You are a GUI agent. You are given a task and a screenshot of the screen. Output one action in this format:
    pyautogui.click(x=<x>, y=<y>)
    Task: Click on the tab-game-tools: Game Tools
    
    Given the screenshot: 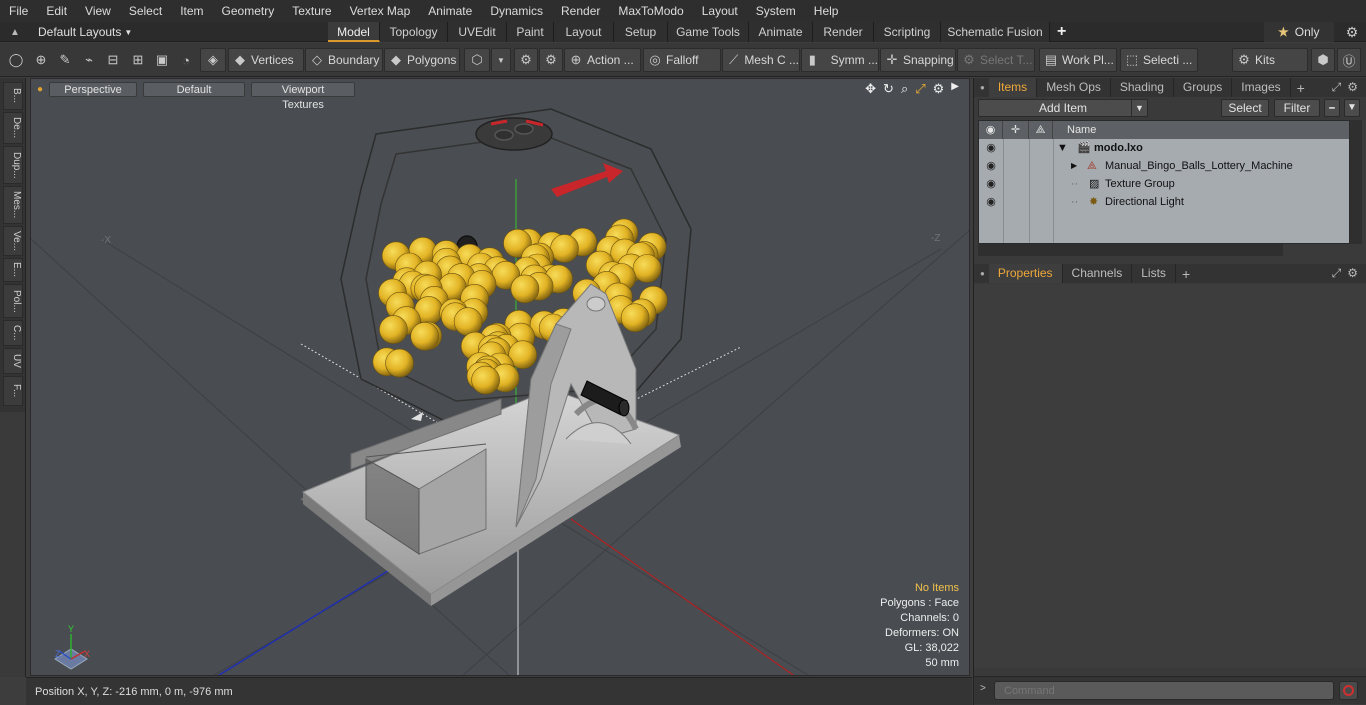 What is the action you would take?
    pyautogui.click(x=708, y=32)
    